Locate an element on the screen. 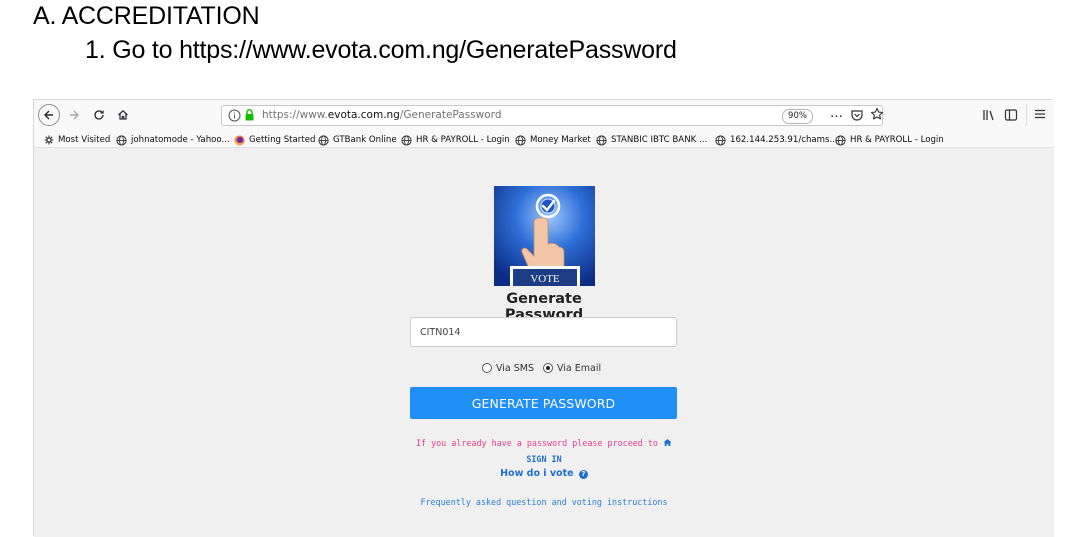 This screenshot has width=1065, height=537. bookmark-getting-started: Getting Started is located at coordinates (274, 140).